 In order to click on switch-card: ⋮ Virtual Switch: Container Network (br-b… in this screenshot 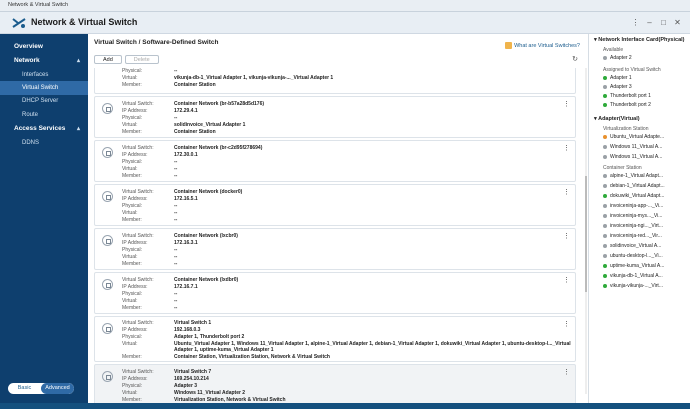, I will do `click(335, 117)`.